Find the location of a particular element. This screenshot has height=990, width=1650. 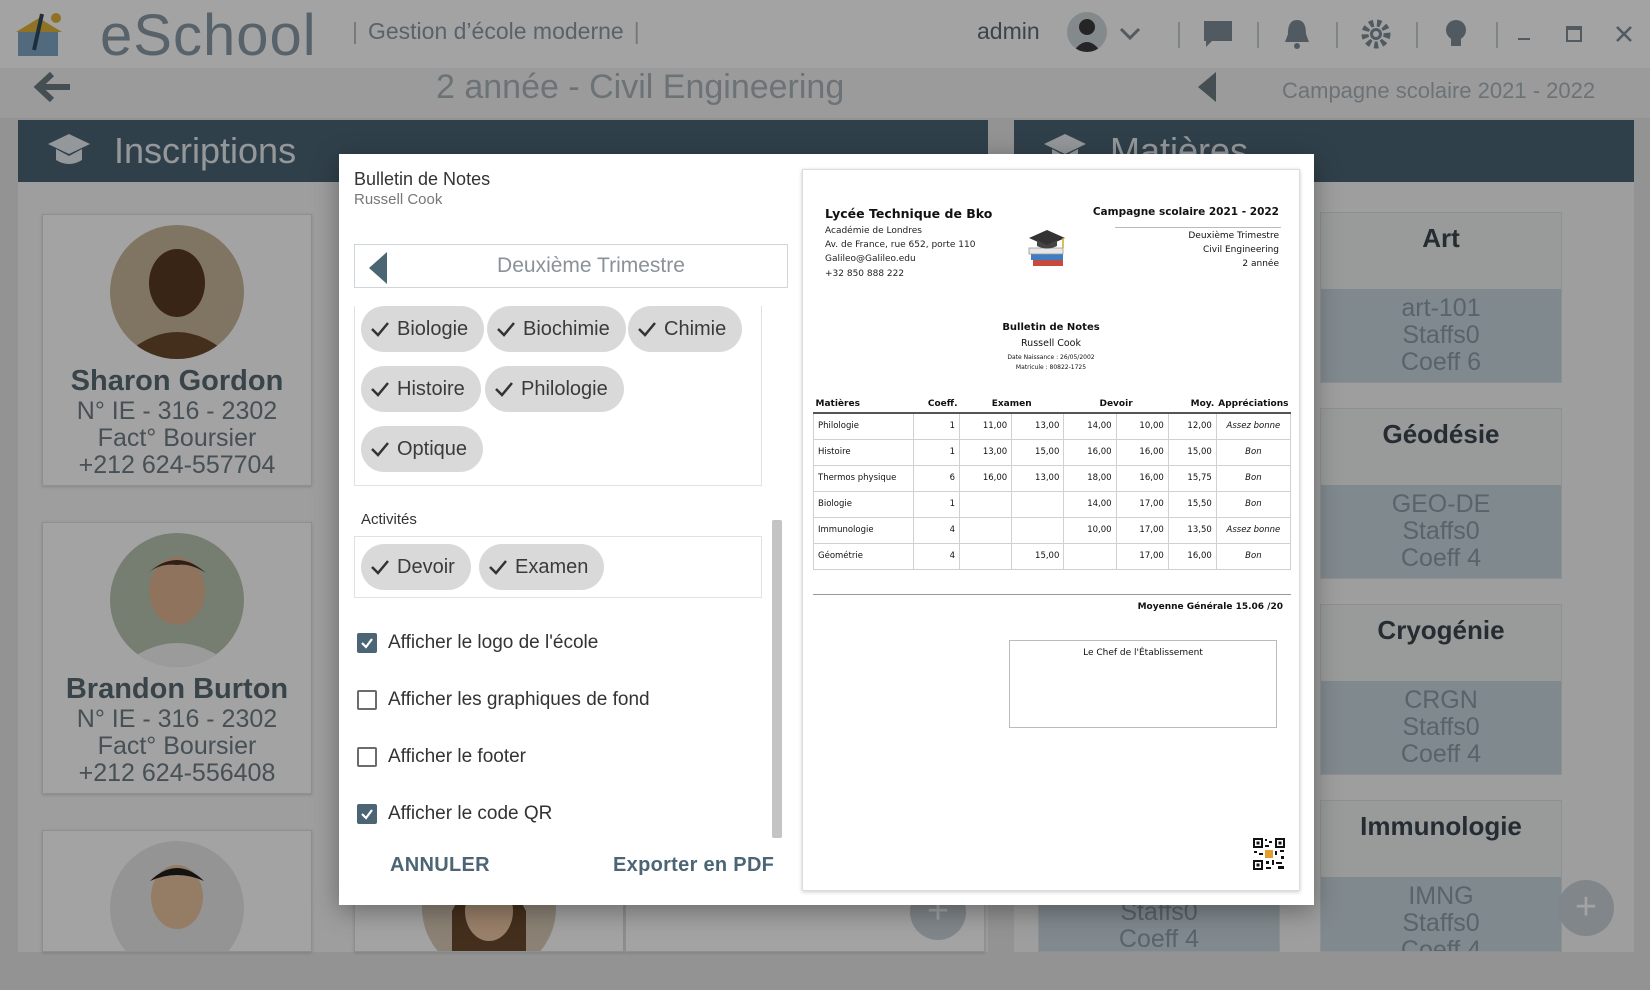

option-show-logo: Afficher le logo de l'école is located at coordinates (477, 643).